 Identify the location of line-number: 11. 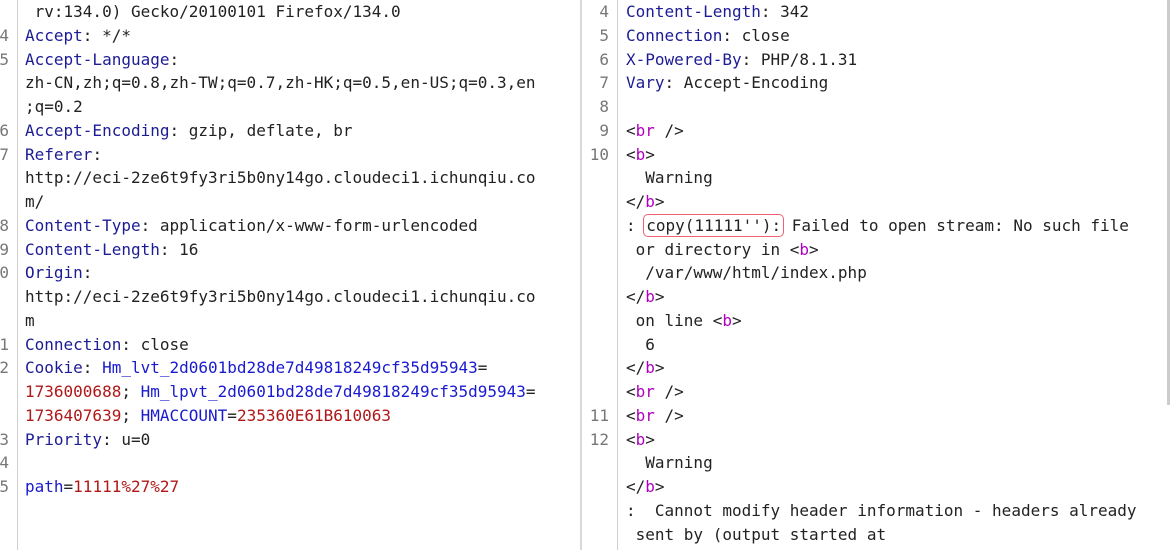
(599, 415).